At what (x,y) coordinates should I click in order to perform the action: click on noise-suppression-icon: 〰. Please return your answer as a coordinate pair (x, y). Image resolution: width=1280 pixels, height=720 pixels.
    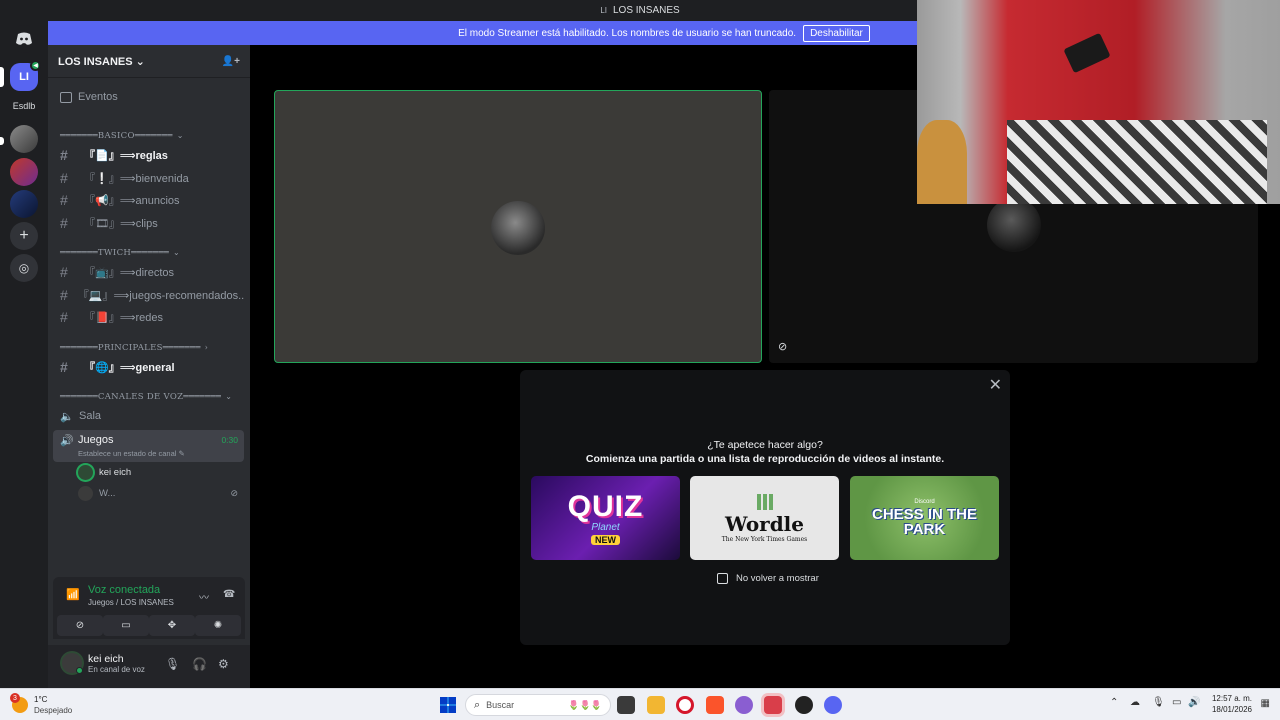
    Looking at the image, I should click on (204, 596).